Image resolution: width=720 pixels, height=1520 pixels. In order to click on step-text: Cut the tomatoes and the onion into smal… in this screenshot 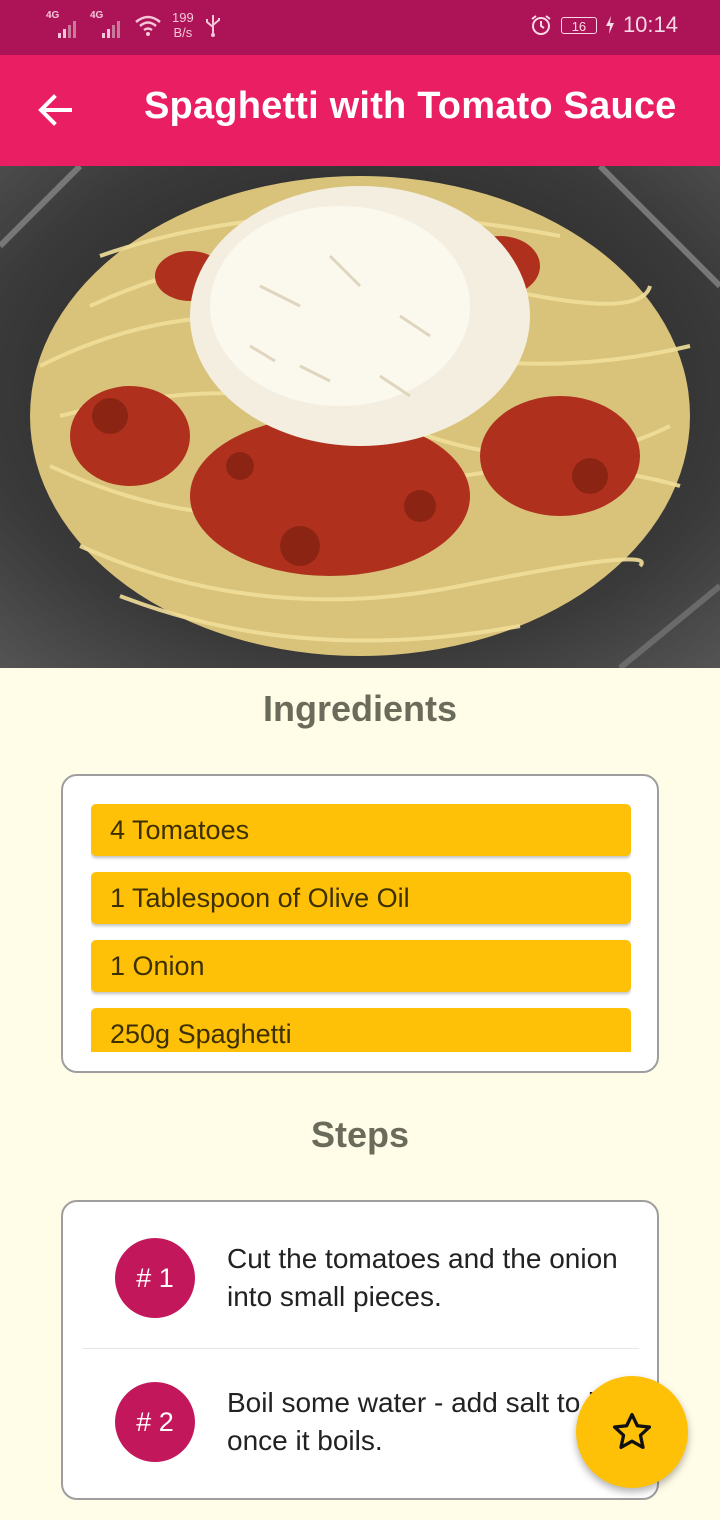, I will do `click(422, 1277)`.